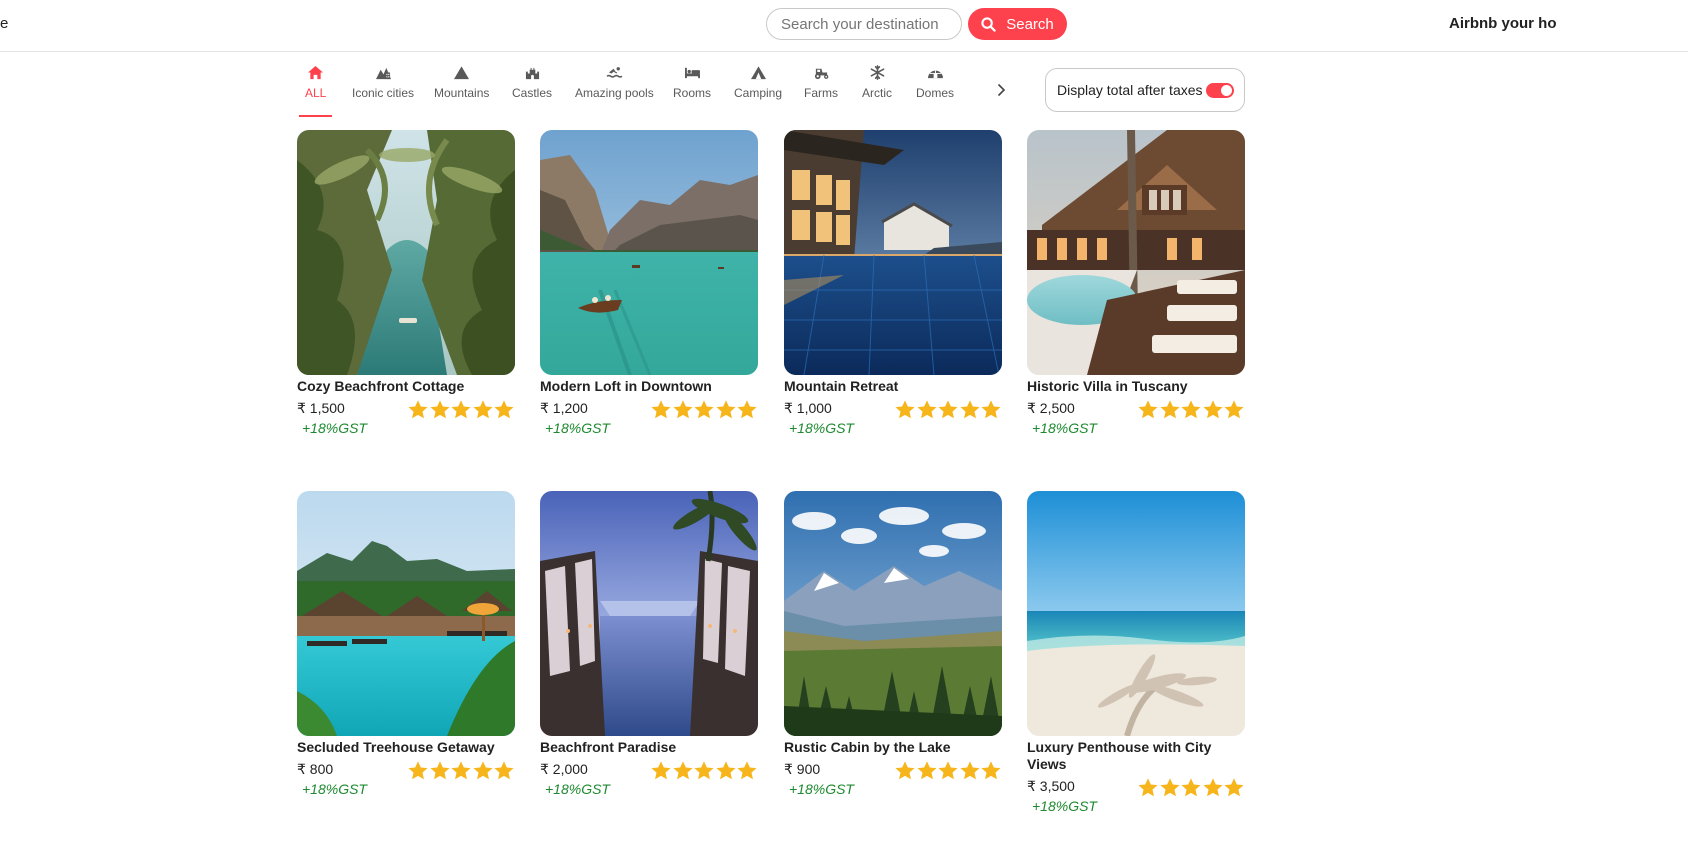 The height and width of the screenshot is (857, 1688). I want to click on filter-farms: Farms, so click(821, 82).